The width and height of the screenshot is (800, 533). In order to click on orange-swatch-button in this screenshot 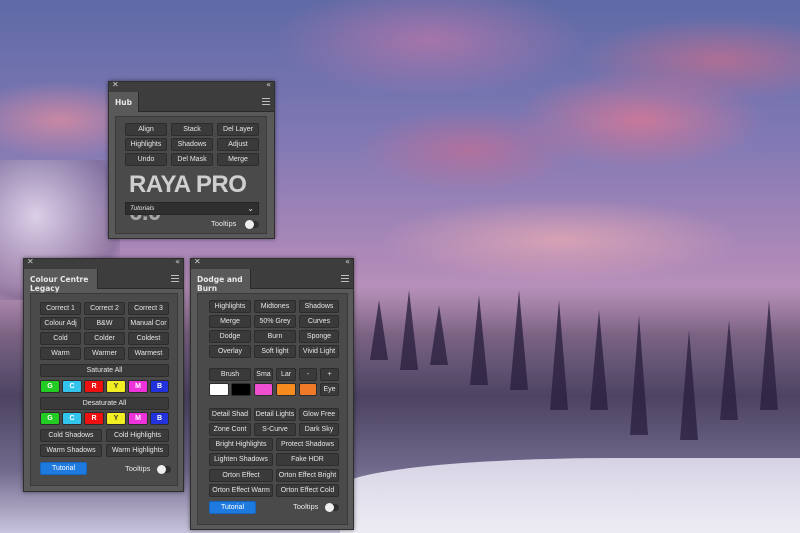, I will do `click(286, 389)`.